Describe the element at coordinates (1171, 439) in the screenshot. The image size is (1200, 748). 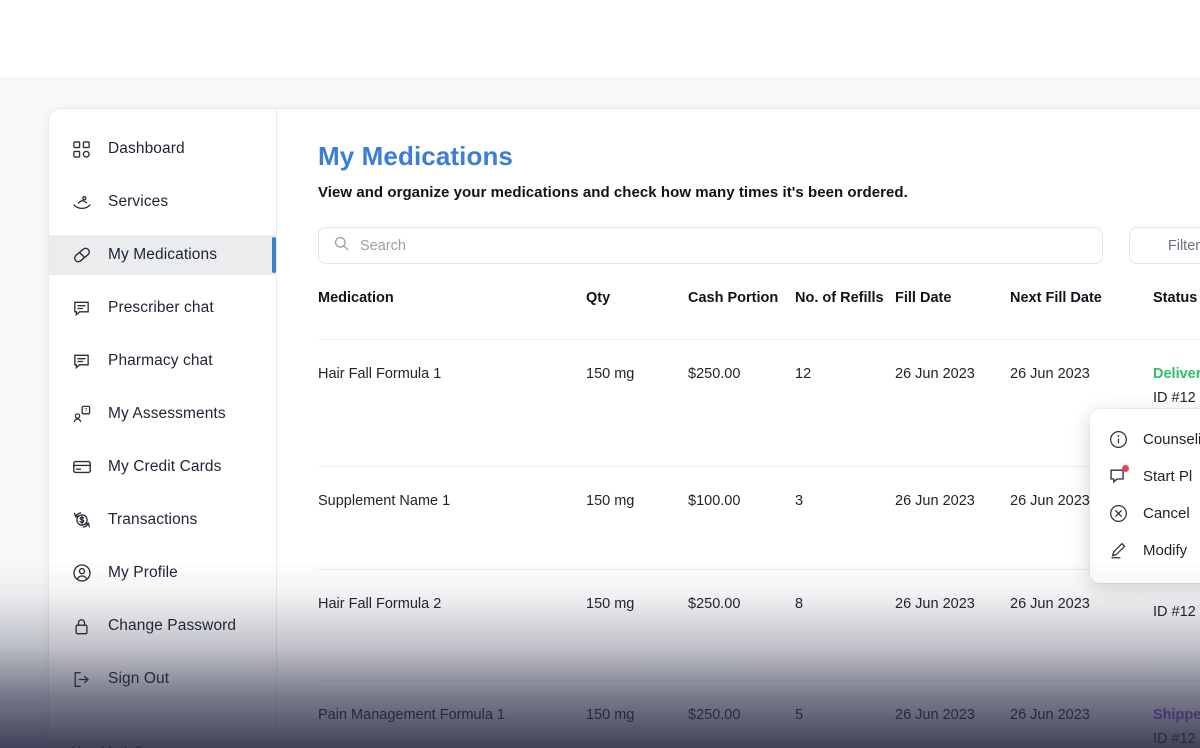
I see `menu-item-label: Counseling` at that location.